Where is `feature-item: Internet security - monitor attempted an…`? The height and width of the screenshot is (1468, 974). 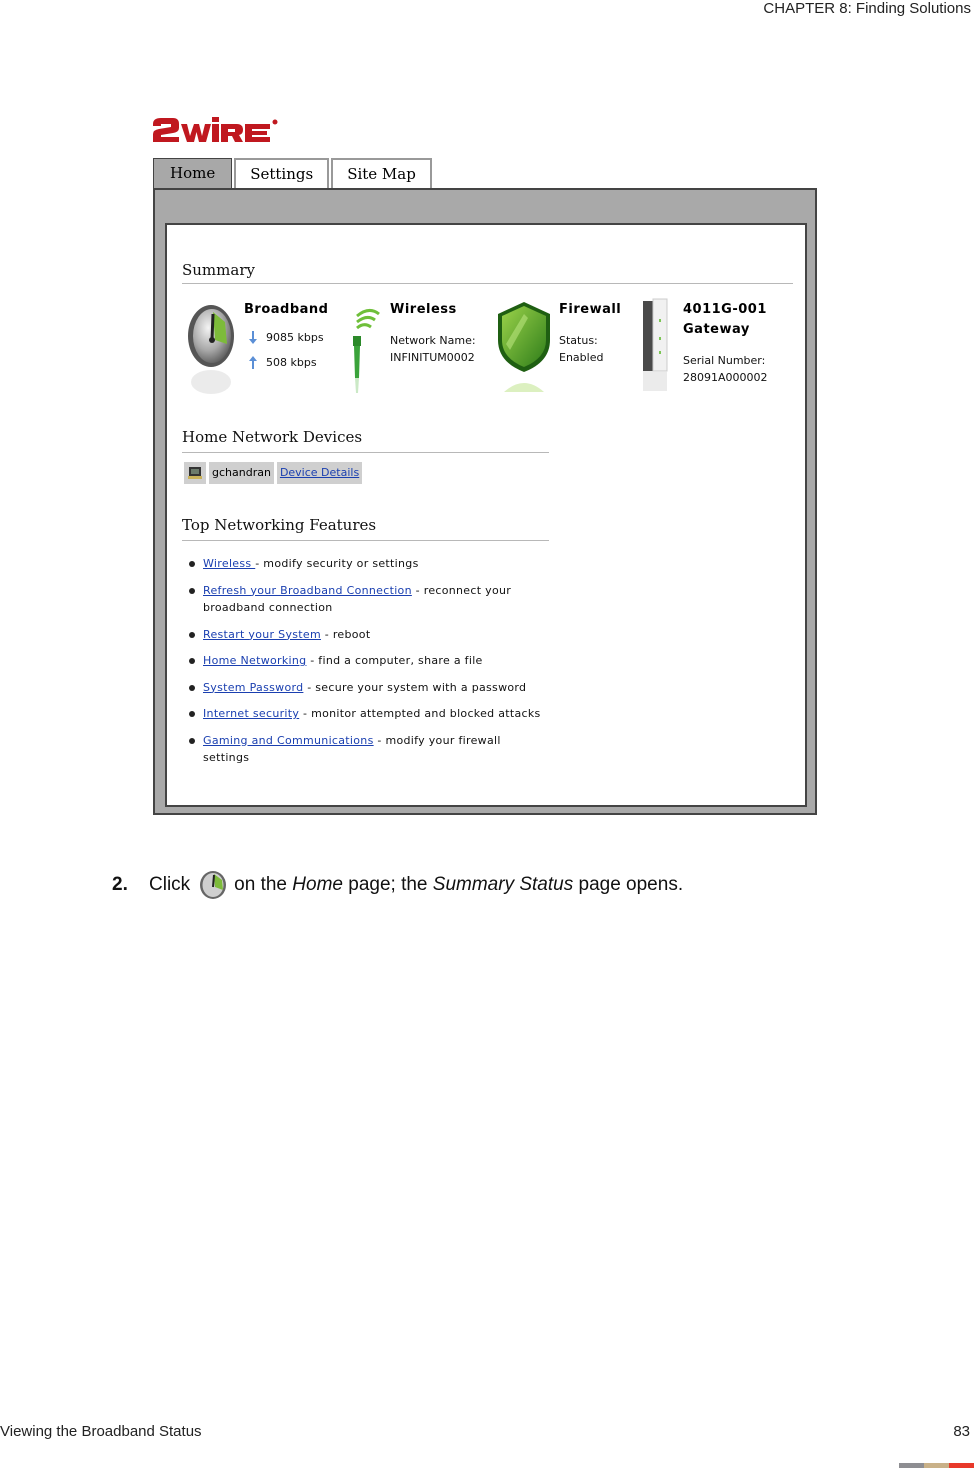 feature-item: Internet security - monitor attempted an… is located at coordinates (366, 714).